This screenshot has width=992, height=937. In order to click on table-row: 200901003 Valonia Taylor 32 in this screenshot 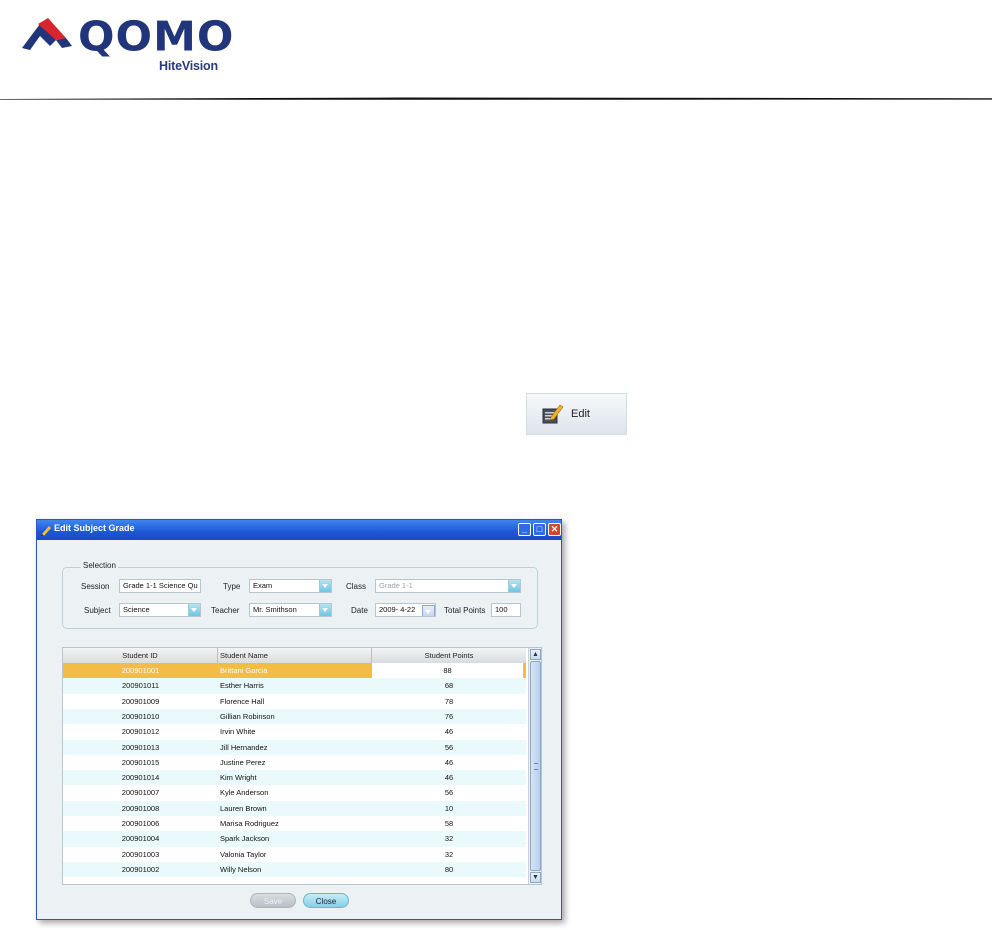, I will do `click(294, 854)`.